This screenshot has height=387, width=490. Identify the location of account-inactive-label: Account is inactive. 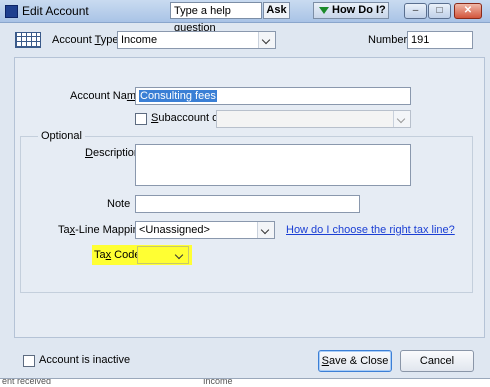
(84, 360).